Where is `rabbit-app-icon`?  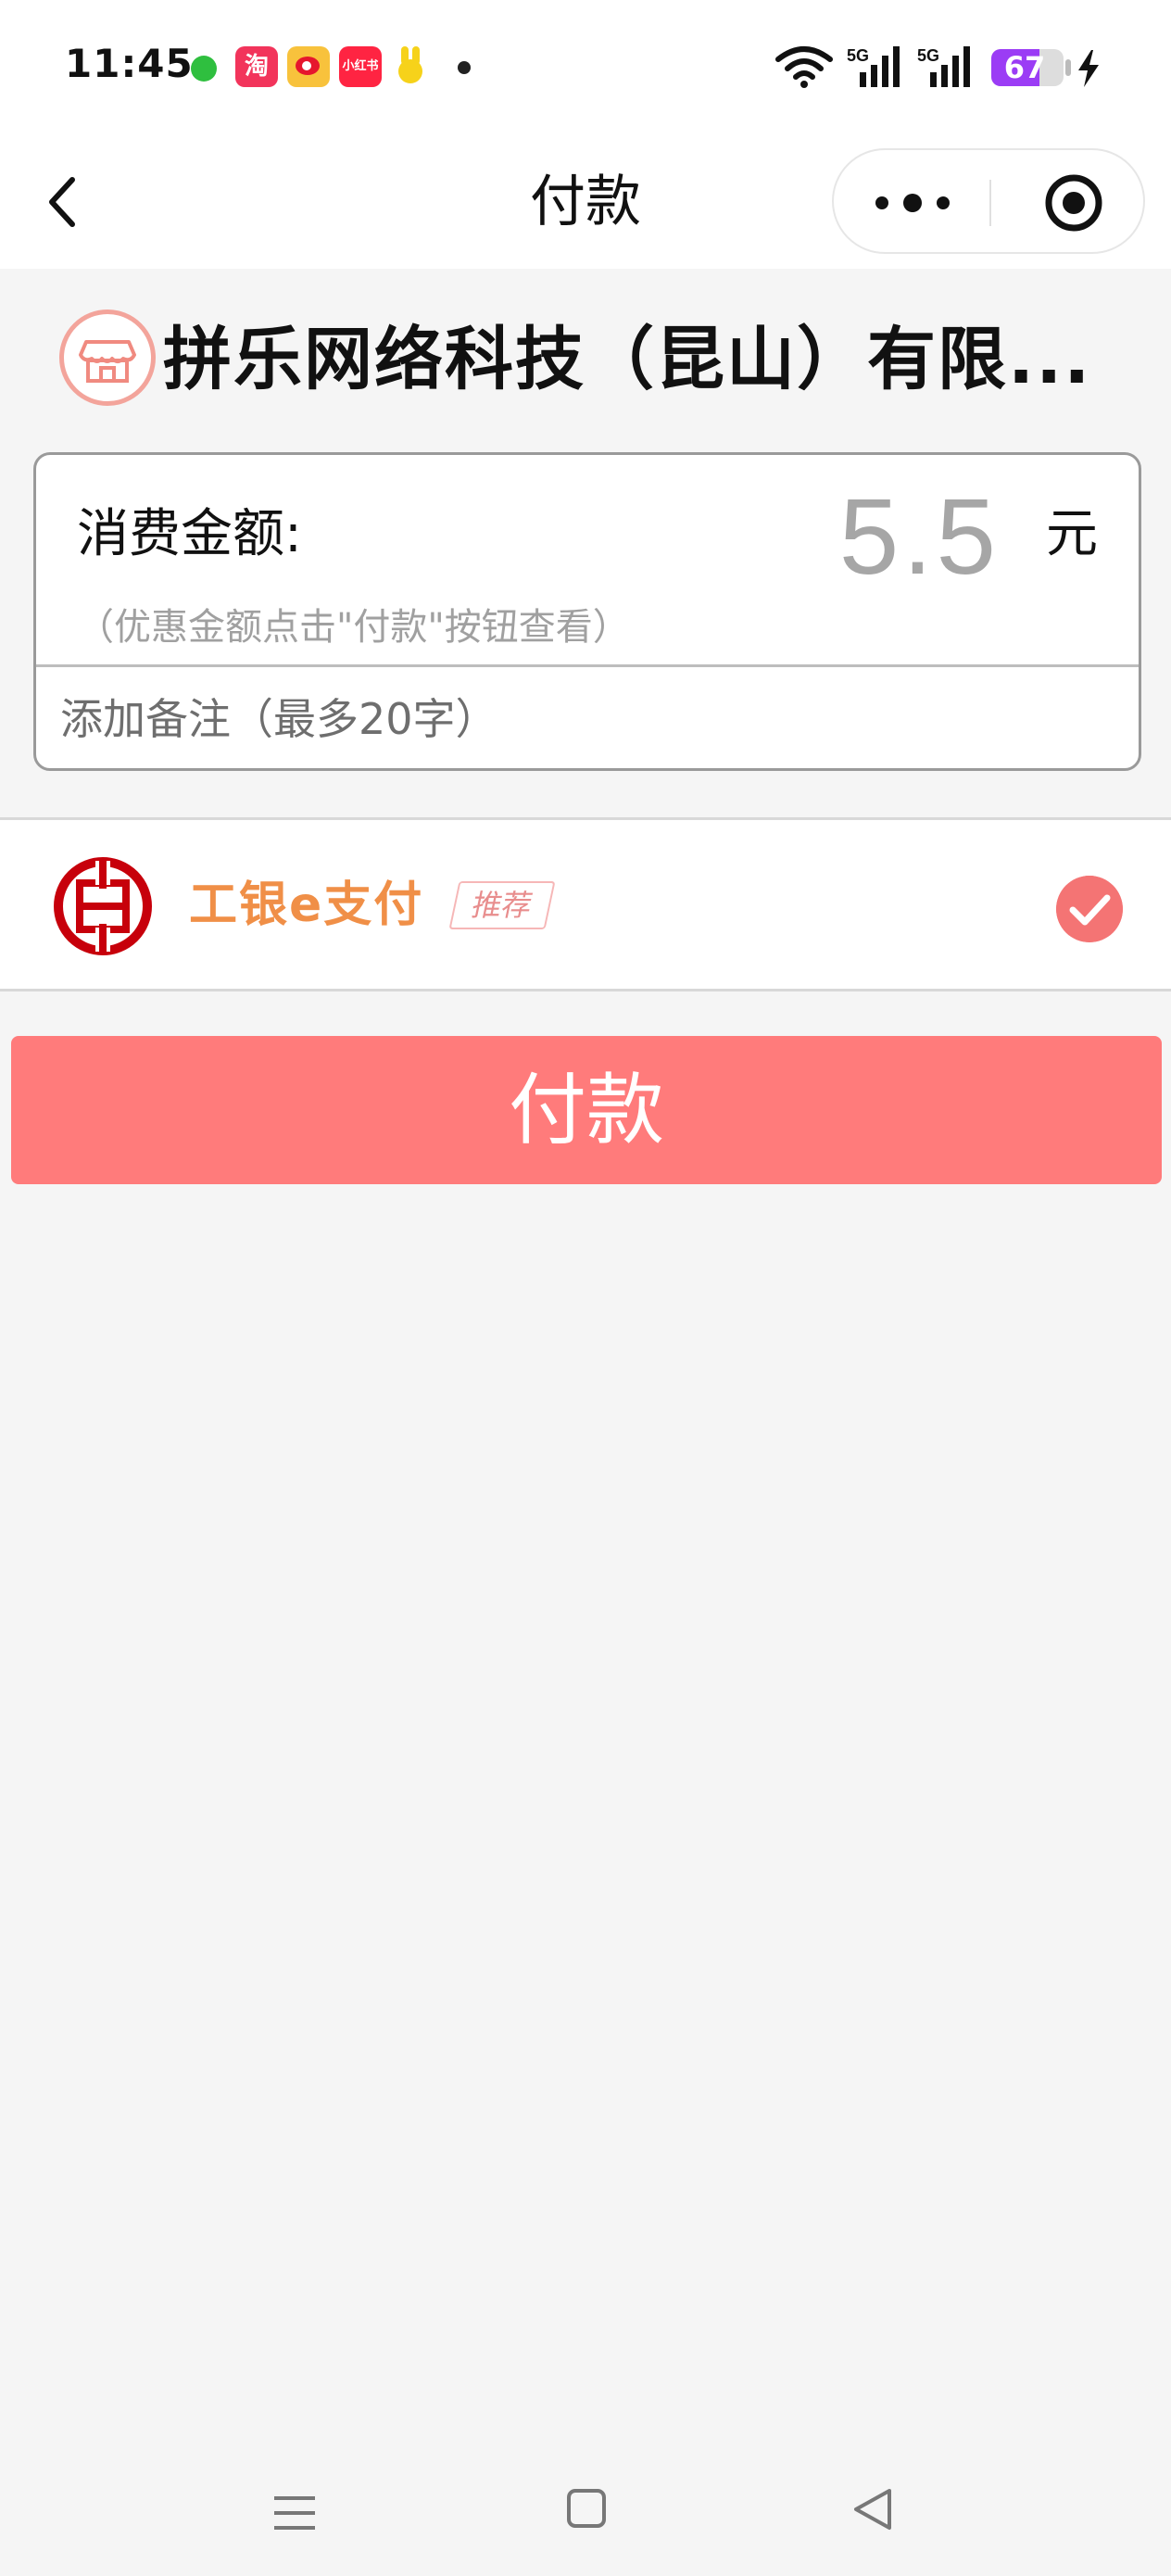
rabbit-app-icon is located at coordinates (412, 66).